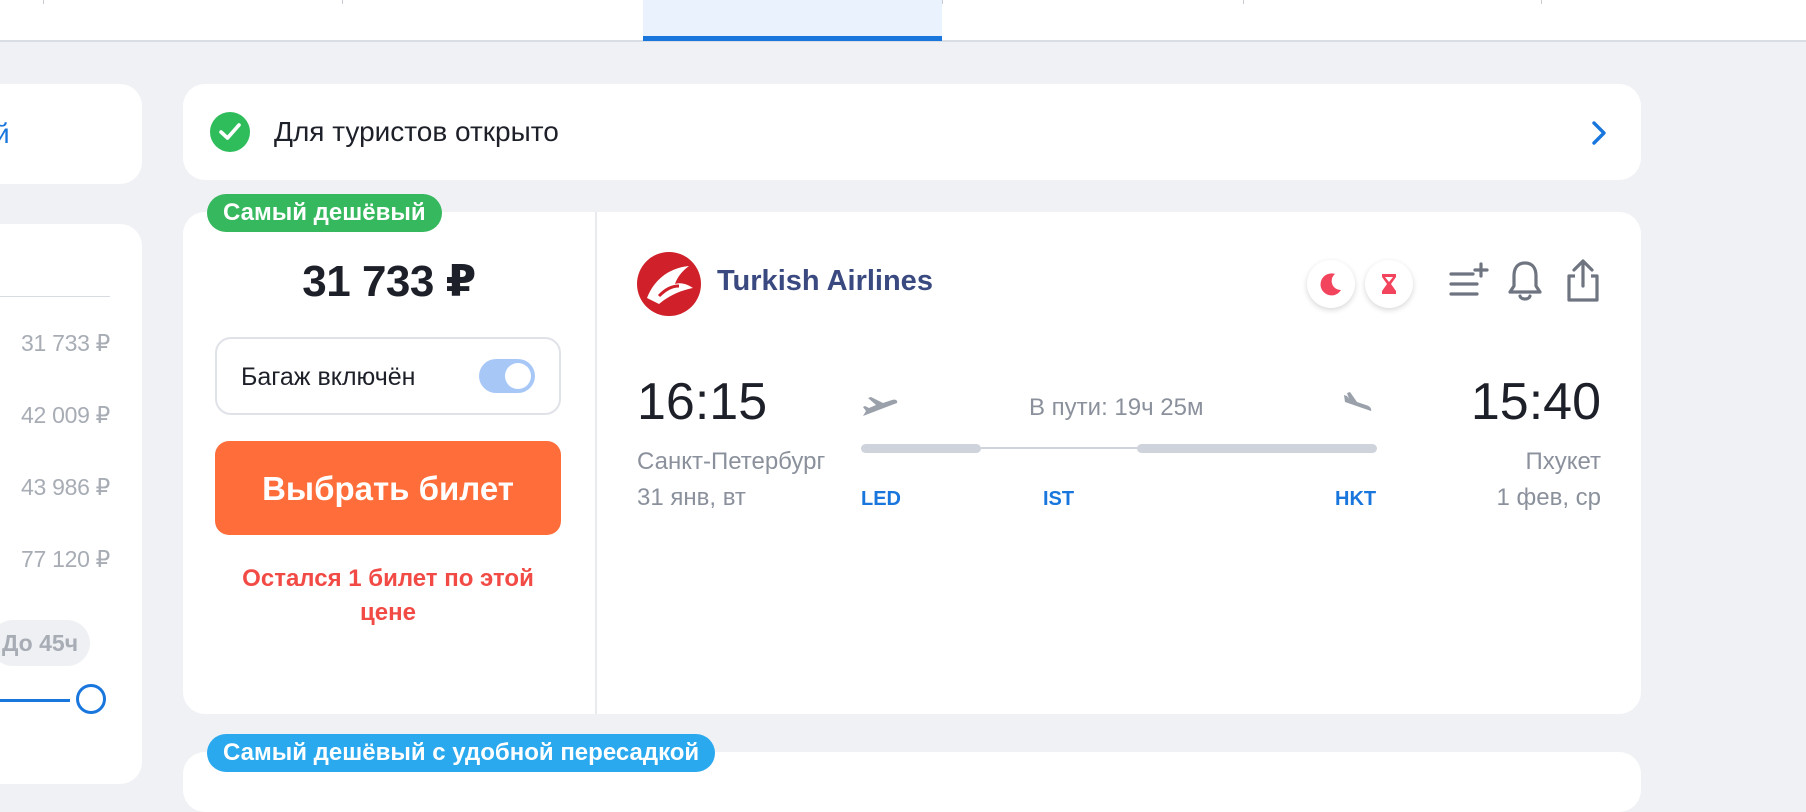 The width and height of the screenshot is (1806, 812). What do you see at coordinates (507, 376) in the screenshot?
I see `baggage-toggle` at bounding box center [507, 376].